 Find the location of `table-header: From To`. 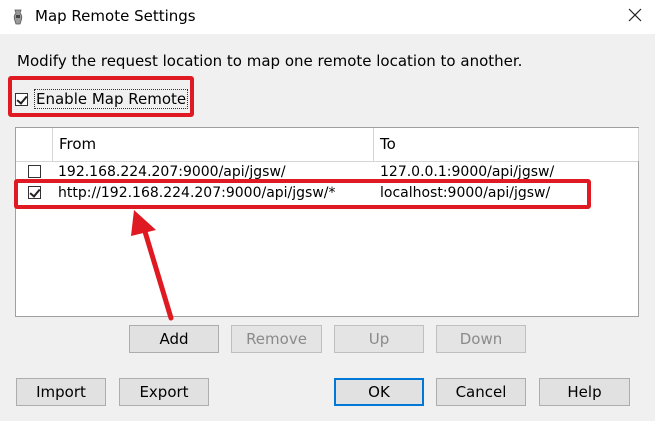

table-header: From To is located at coordinates (327, 145).